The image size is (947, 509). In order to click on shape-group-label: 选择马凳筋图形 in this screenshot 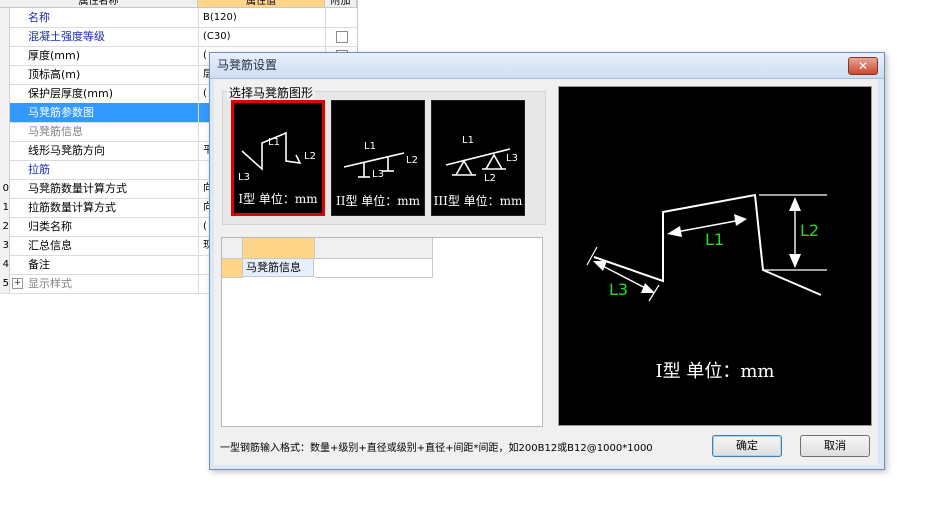, I will do `click(271, 92)`.